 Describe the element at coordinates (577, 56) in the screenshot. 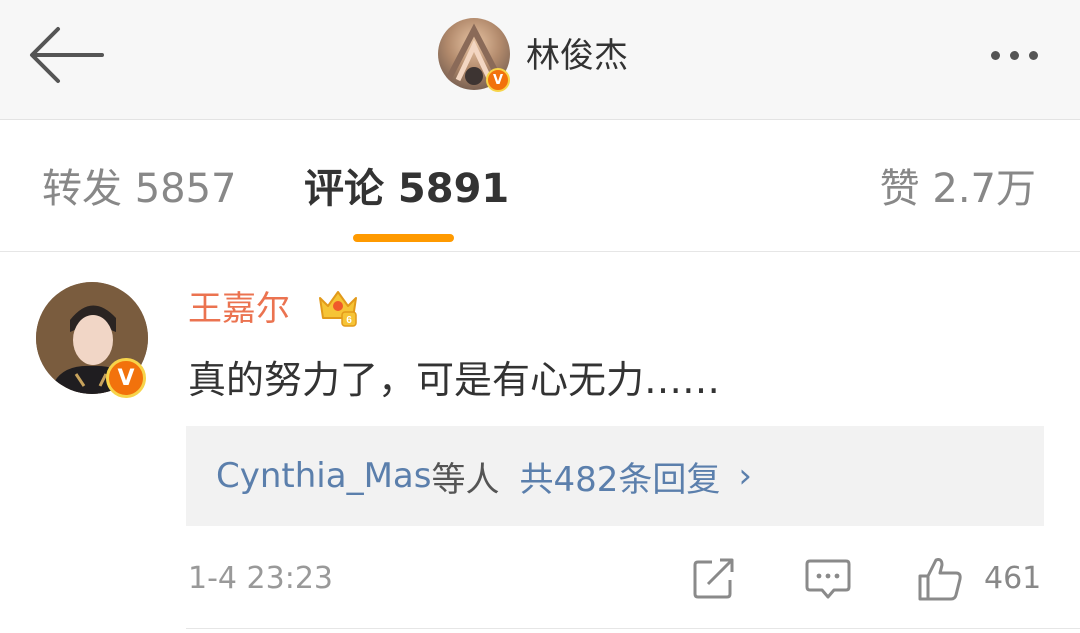

I see `page-title: 林俊杰` at that location.